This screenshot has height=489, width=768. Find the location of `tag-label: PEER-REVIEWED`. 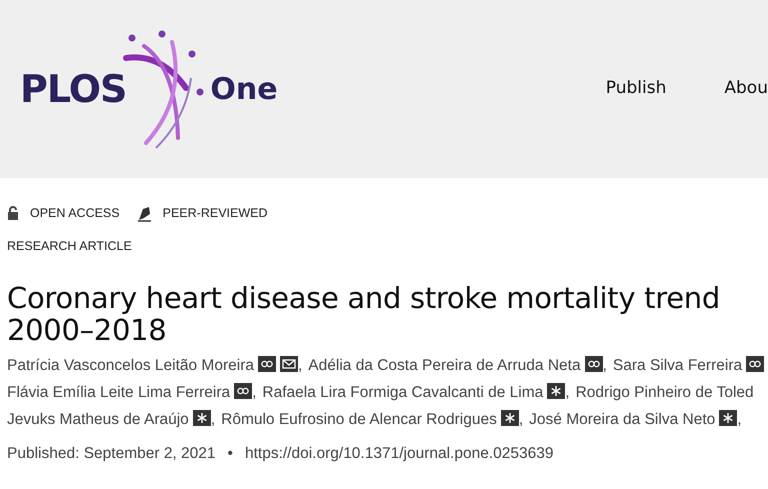

tag-label: PEER-REVIEWED is located at coordinates (215, 213).